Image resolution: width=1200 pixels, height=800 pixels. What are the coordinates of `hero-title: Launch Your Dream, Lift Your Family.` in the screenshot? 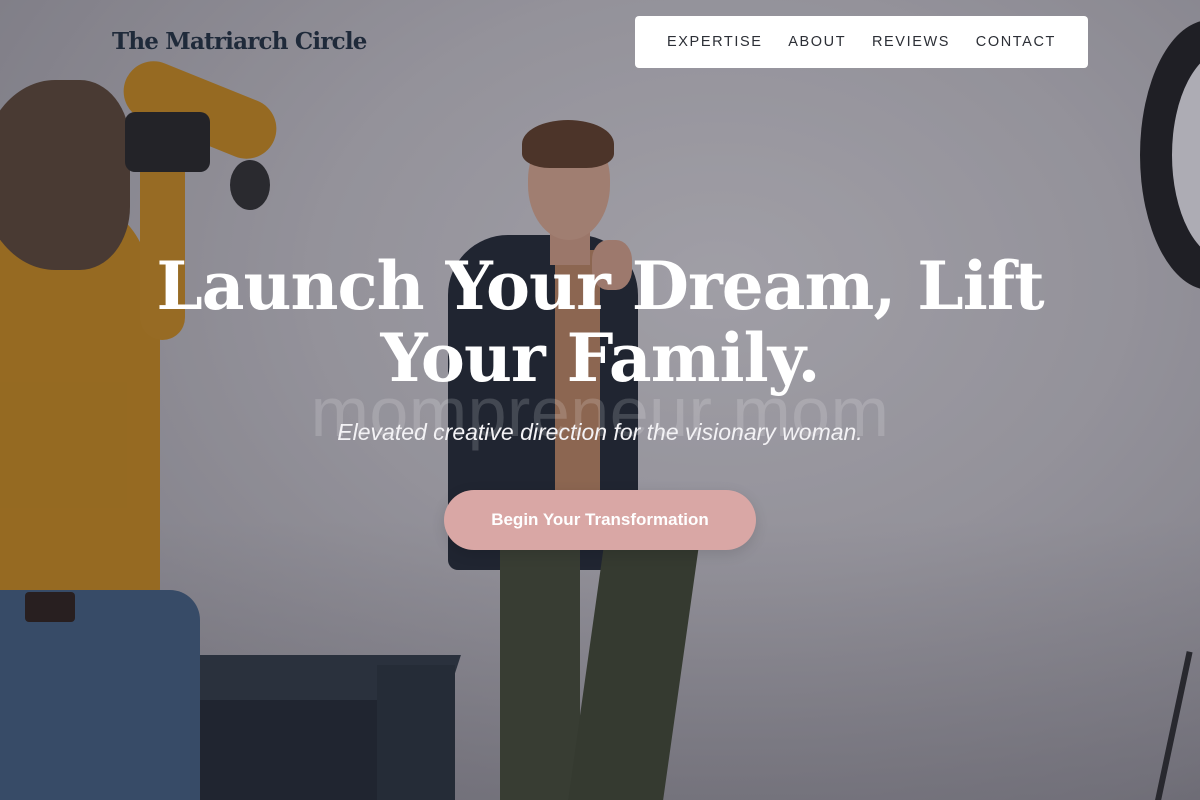 It's located at (600, 322).